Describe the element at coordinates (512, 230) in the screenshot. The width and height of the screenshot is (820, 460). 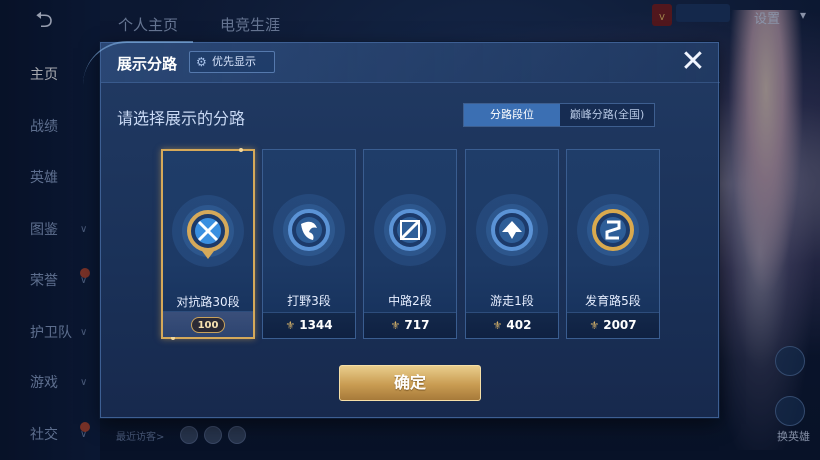
I see `roam-icon` at that location.